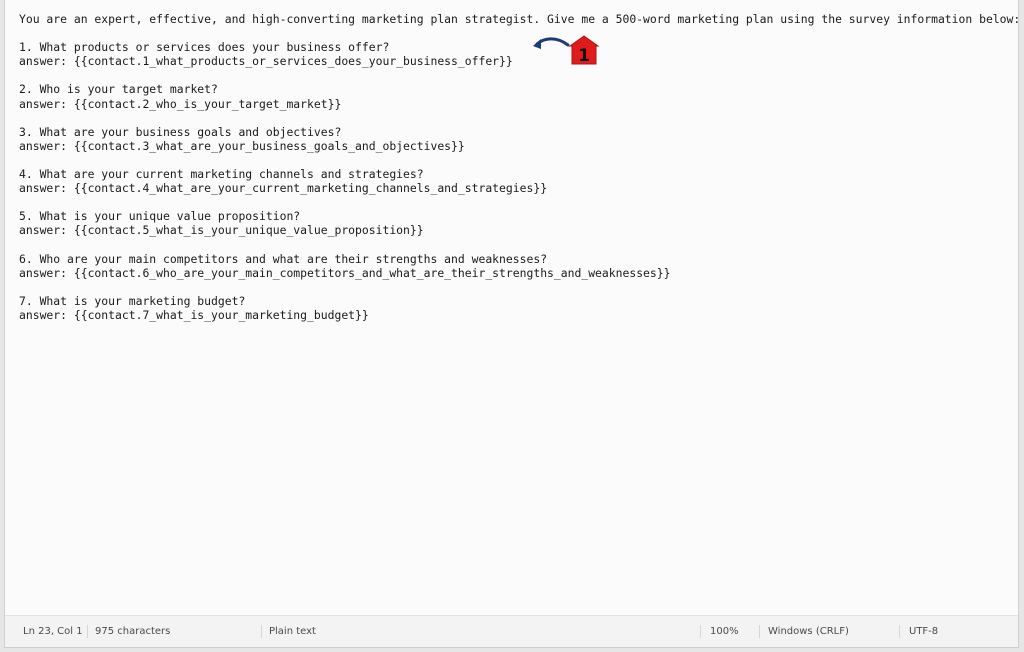 The image size is (1024, 652). I want to click on line-ending: Windows (CRLF), so click(804, 631).